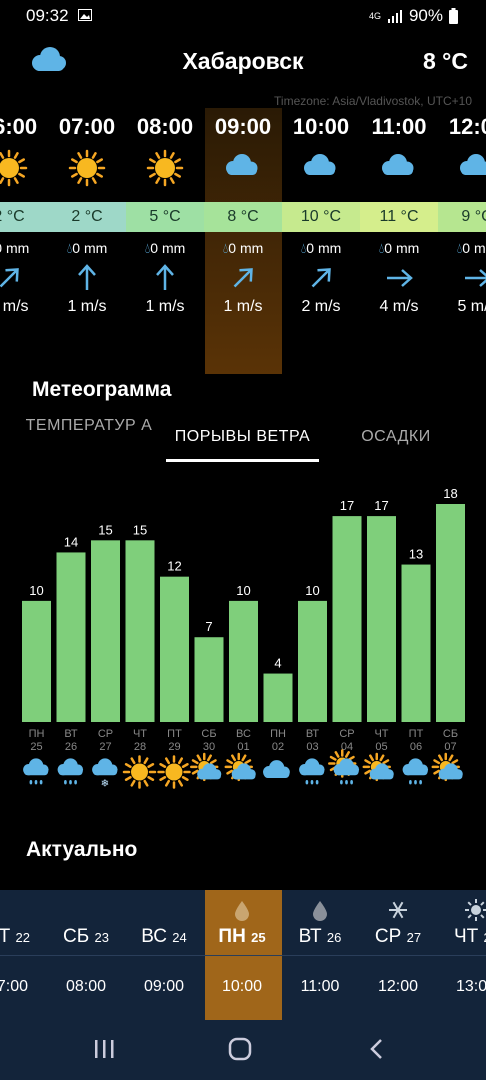 This screenshot has width=486, height=1080. Describe the element at coordinates (165, 126) in the screenshot. I see `hour-time: 08:00` at that location.